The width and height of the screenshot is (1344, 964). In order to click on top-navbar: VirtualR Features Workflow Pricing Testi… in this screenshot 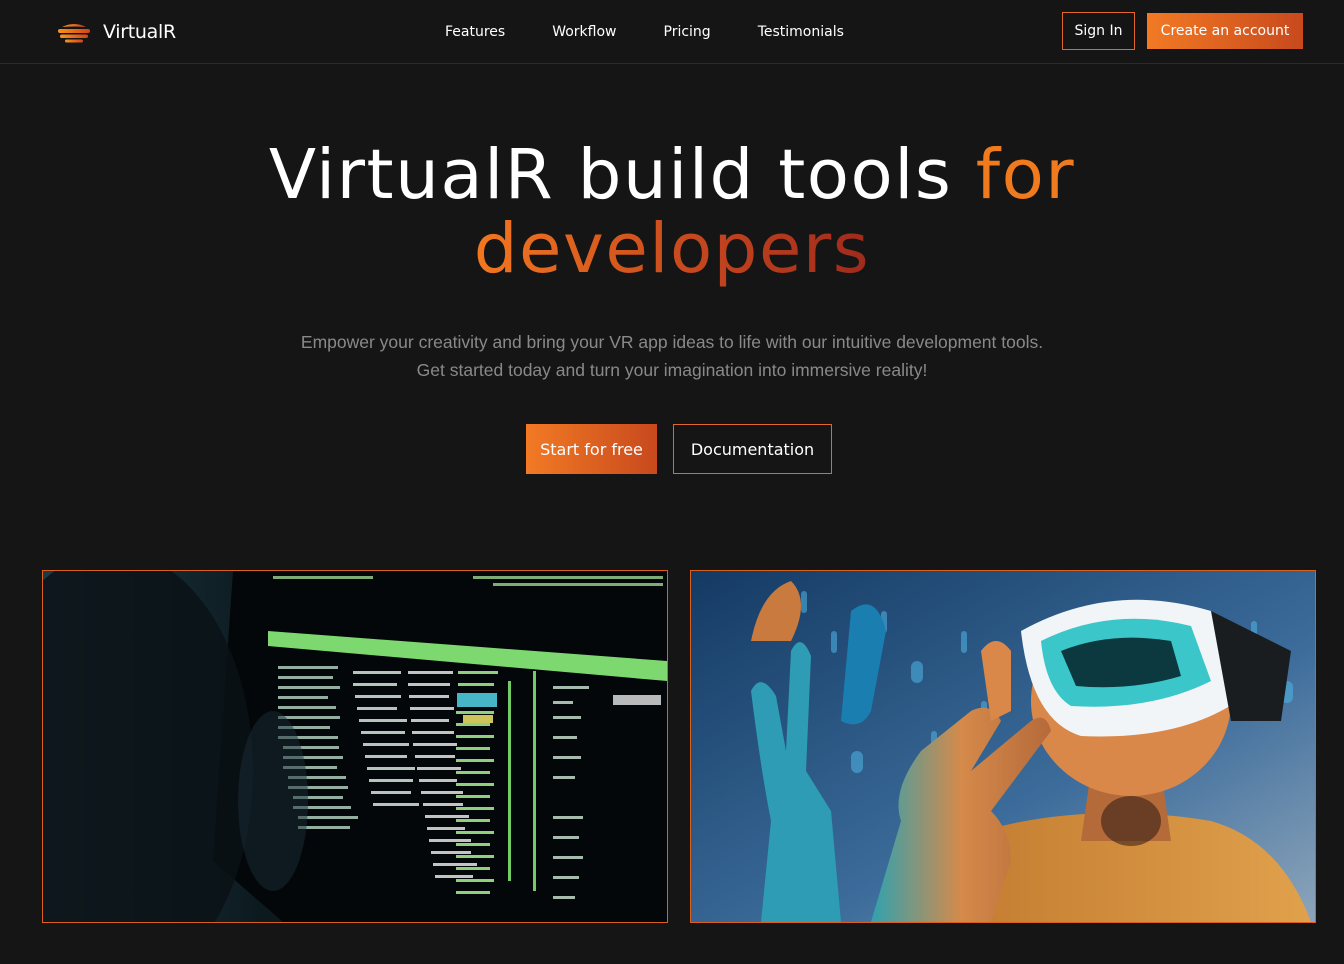, I will do `click(672, 32)`.